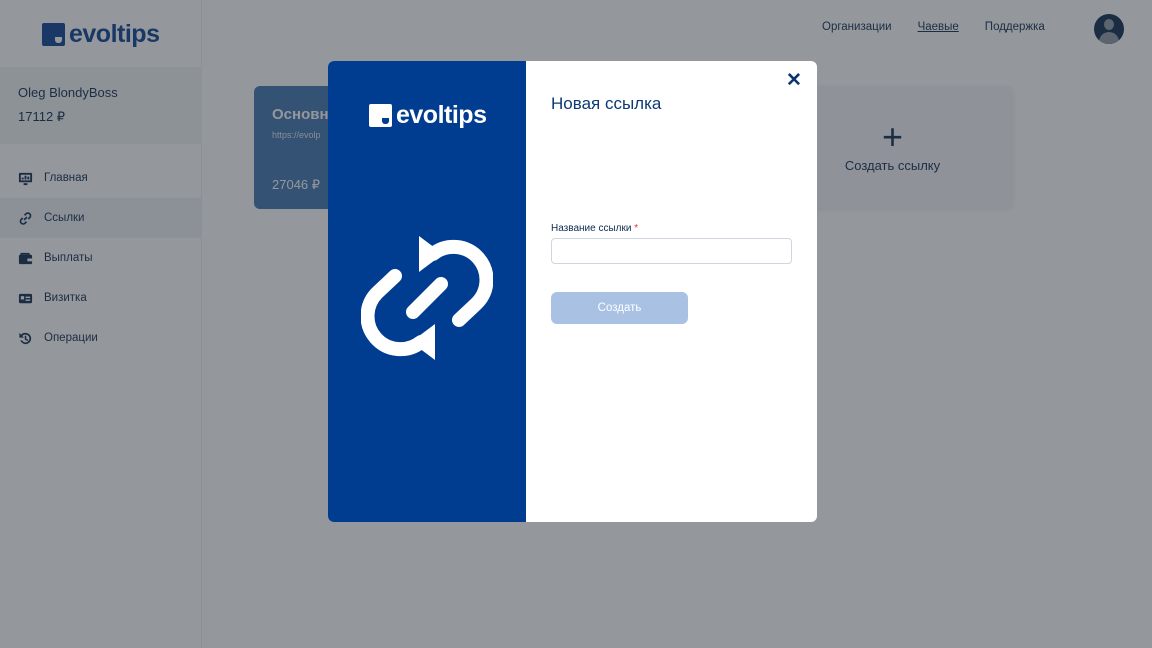 This screenshot has width=1152, height=648. What do you see at coordinates (619, 308) in the screenshot?
I see `create-button: Создать` at bounding box center [619, 308].